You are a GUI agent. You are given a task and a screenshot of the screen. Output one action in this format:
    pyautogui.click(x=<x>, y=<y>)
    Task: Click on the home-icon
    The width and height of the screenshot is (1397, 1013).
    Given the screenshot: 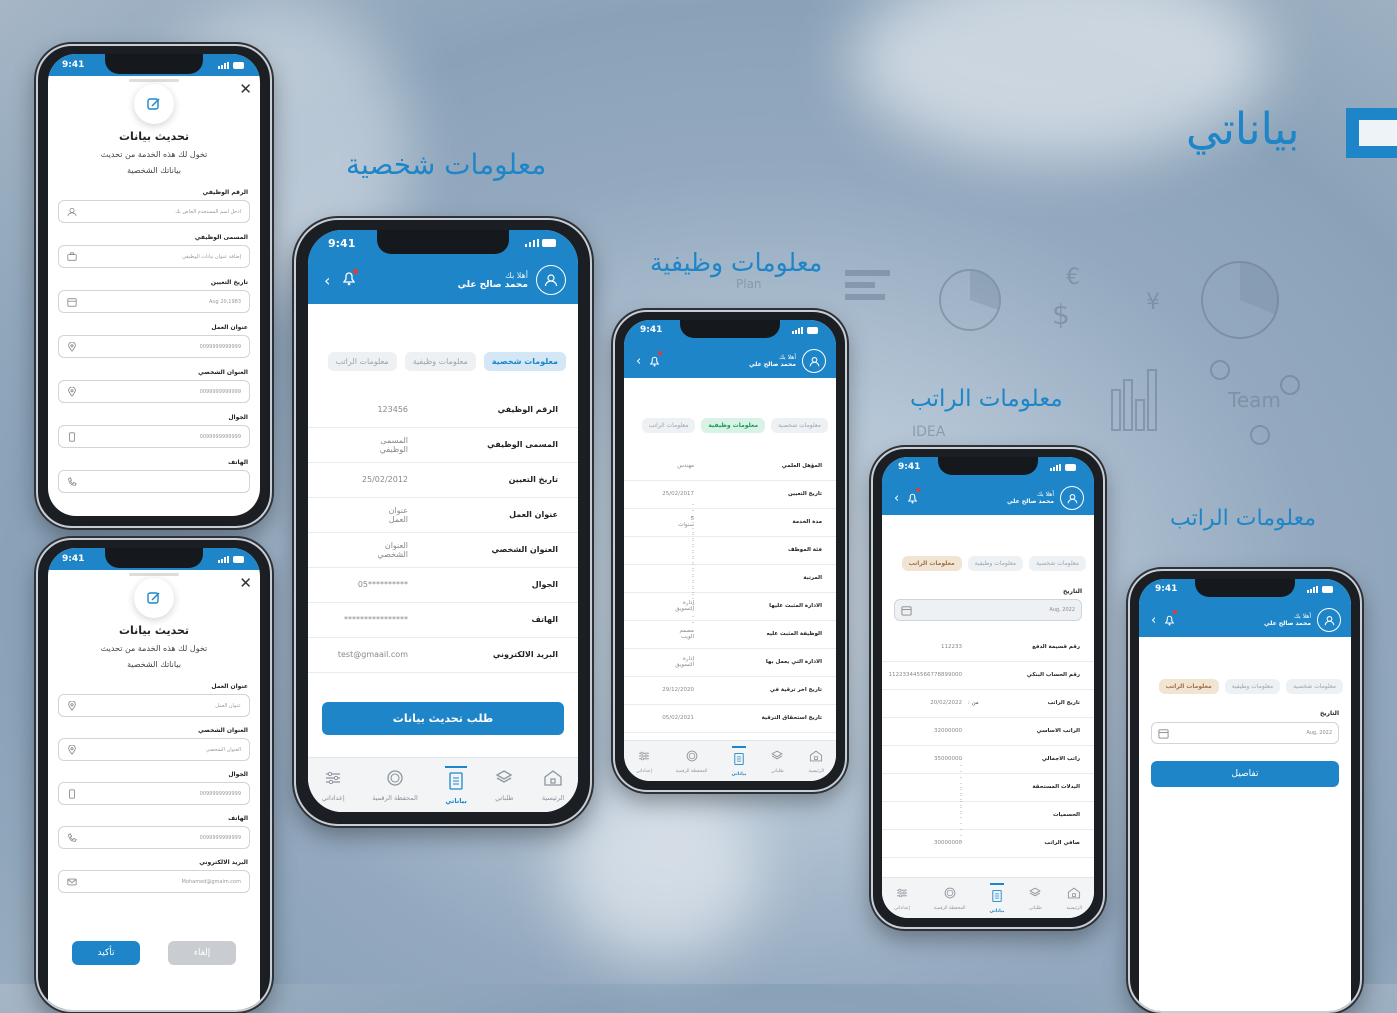 What is the action you would take?
    pyautogui.click(x=816, y=757)
    